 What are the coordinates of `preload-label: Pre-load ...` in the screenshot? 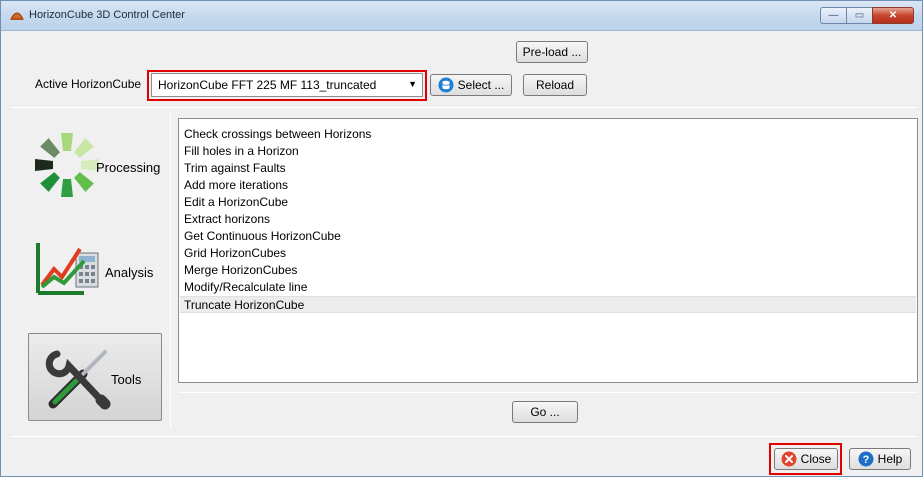 It's located at (552, 52).